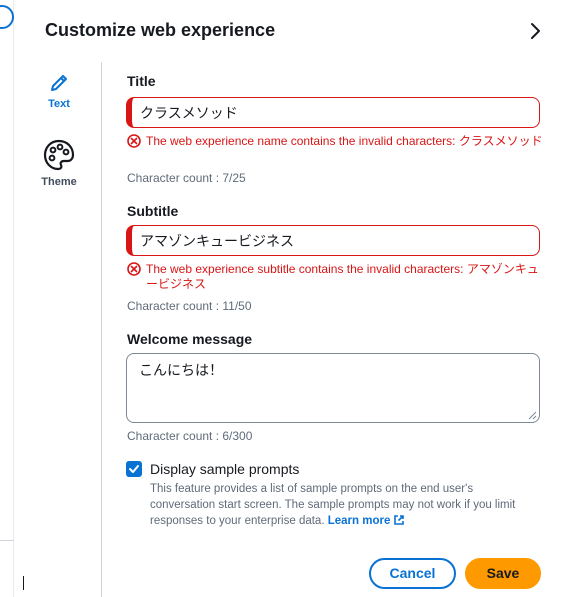 This screenshot has width=563, height=597. What do you see at coordinates (7, 298) in the screenshot?
I see `left-gutter` at bounding box center [7, 298].